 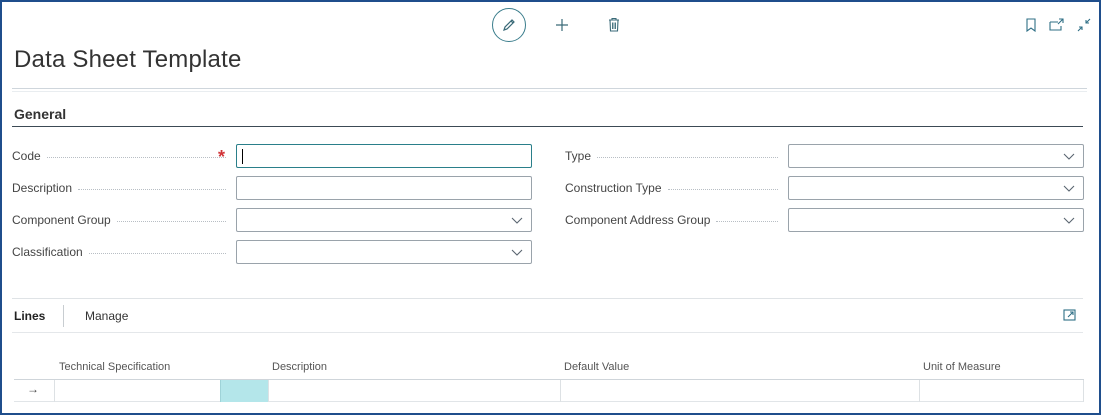 What do you see at coordinates (114, 367) in the screenshot?
I see `column-header-technical-specification: Technical Specification` at bounding box center [114, 367].